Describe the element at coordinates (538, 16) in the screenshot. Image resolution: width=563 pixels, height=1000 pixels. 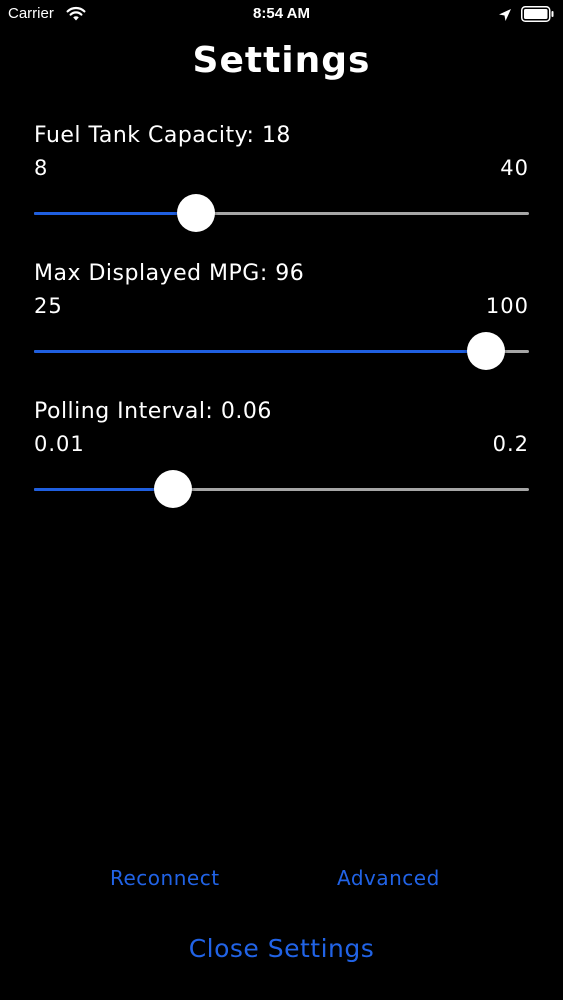
I see `battery-icon` at that location.